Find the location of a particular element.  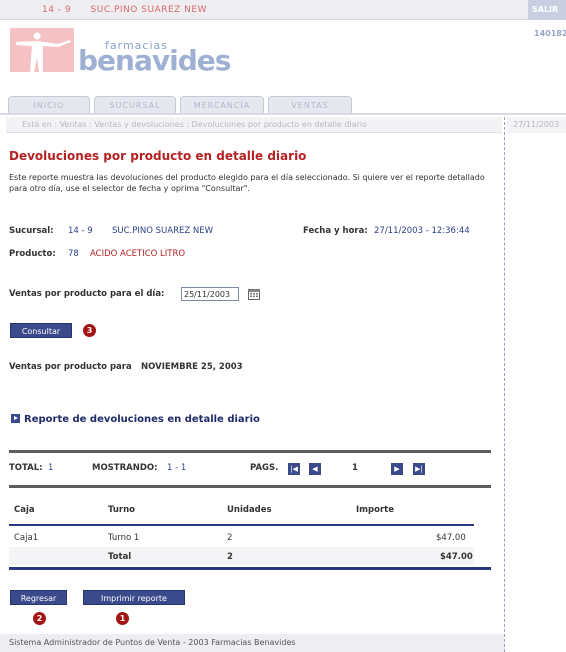

pager-bottom-rule is located at coordinates (250, 486).